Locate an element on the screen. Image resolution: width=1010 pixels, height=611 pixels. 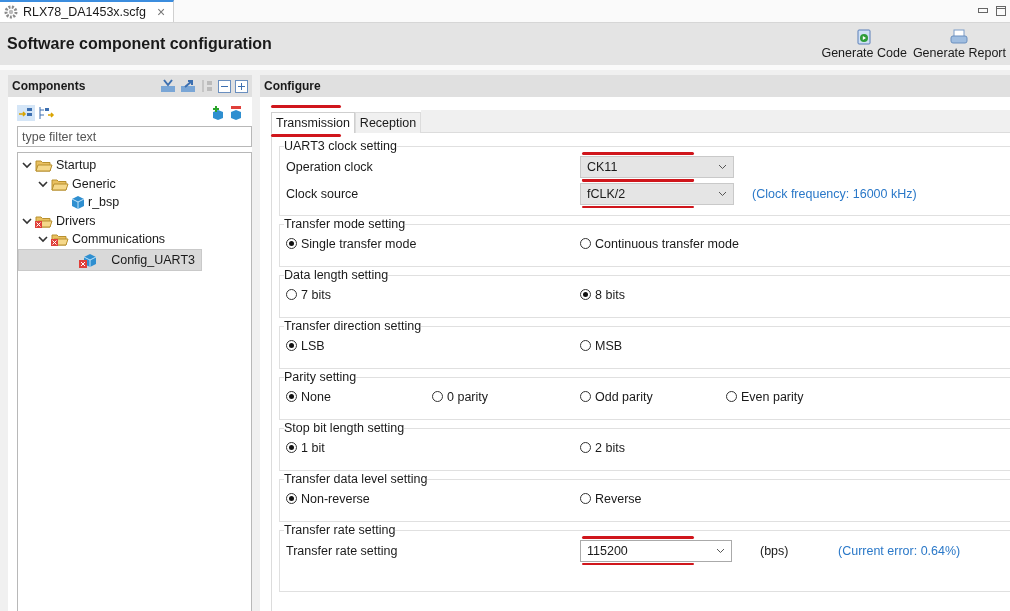
unit-label: (bps) is located at coordinates (775, 550).